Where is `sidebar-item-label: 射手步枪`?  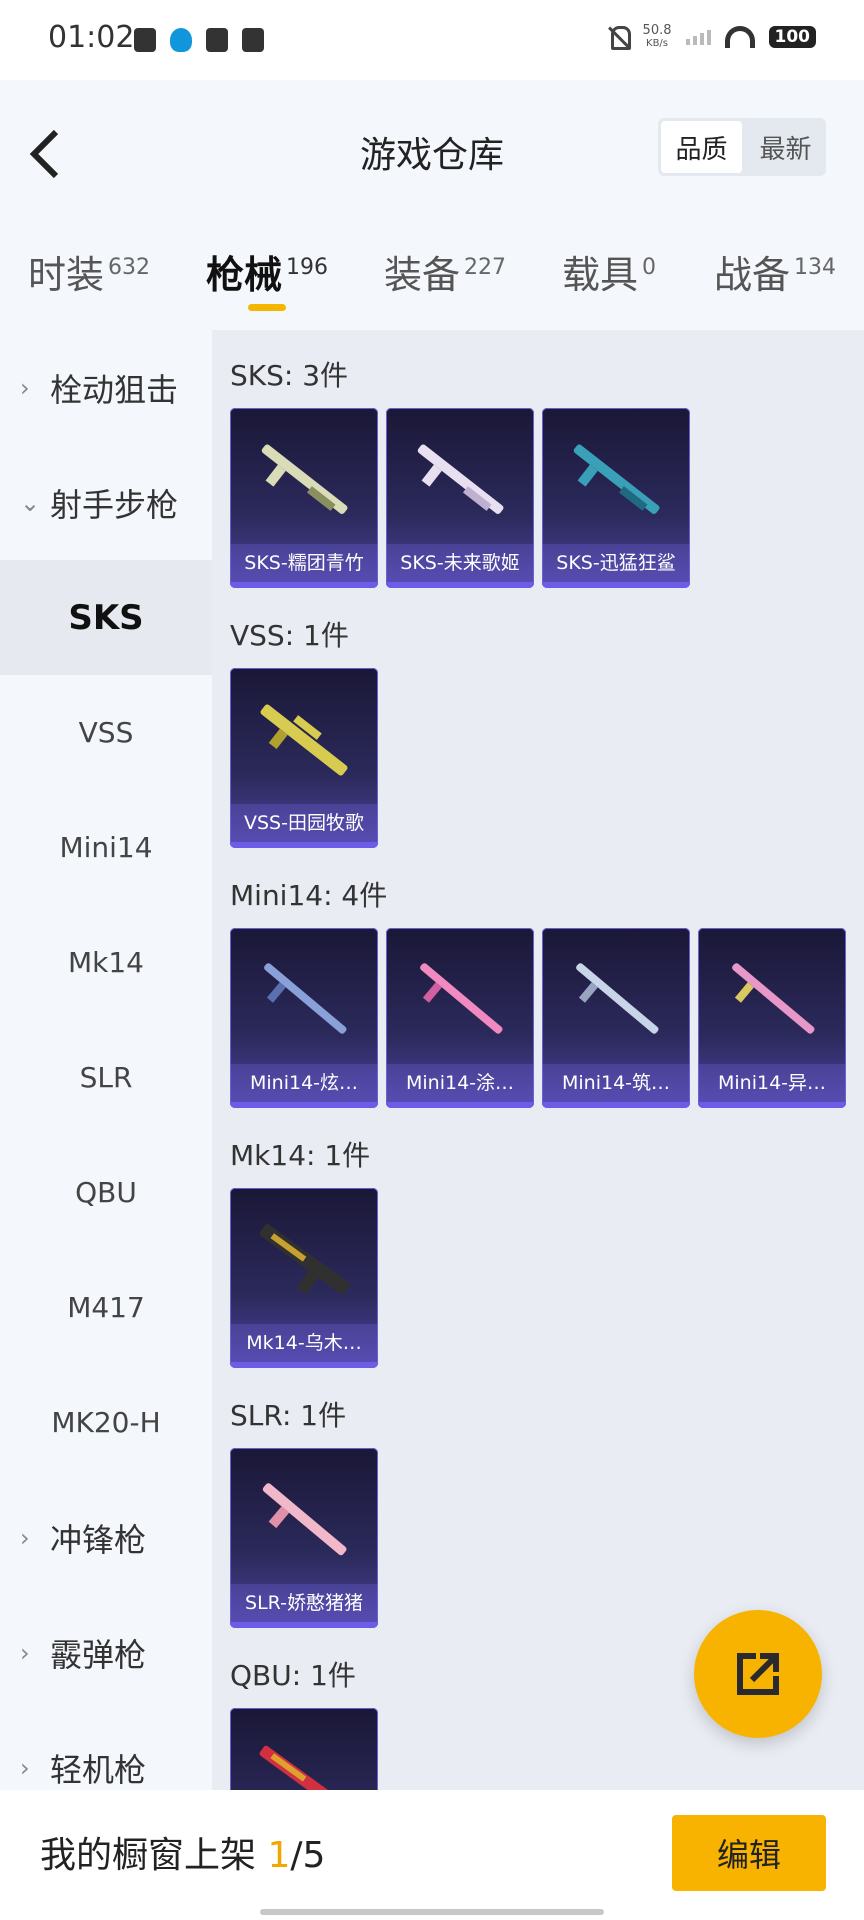 sidebar-item-label: 射手步枪 is located at coordinates (114, 504).